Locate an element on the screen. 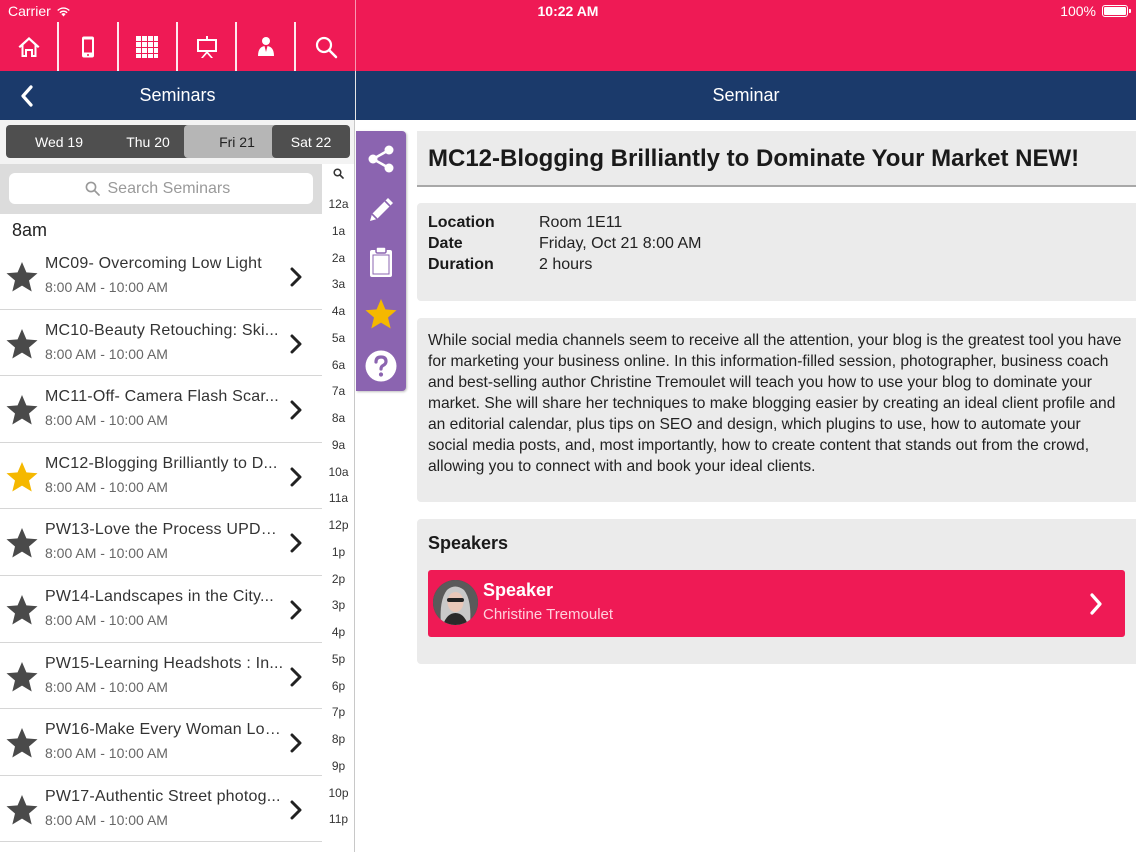 This screenshot has width=1136, height=852. back-button is located at coordinates (27, 96).